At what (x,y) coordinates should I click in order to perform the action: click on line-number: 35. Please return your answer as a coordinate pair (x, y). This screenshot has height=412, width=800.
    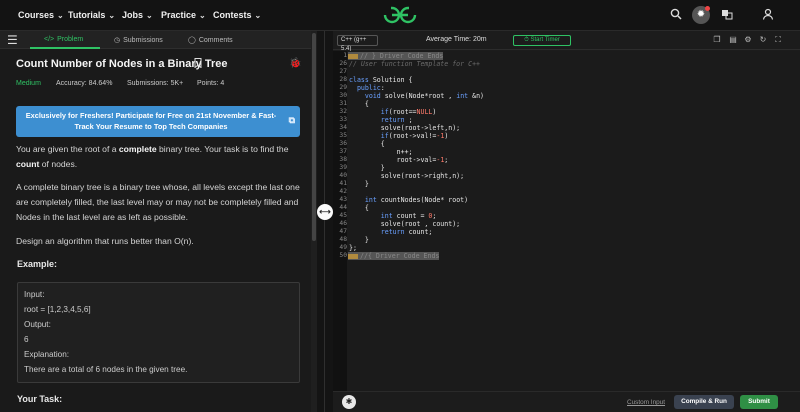
    Looking at the image, I should click on (343, 135).